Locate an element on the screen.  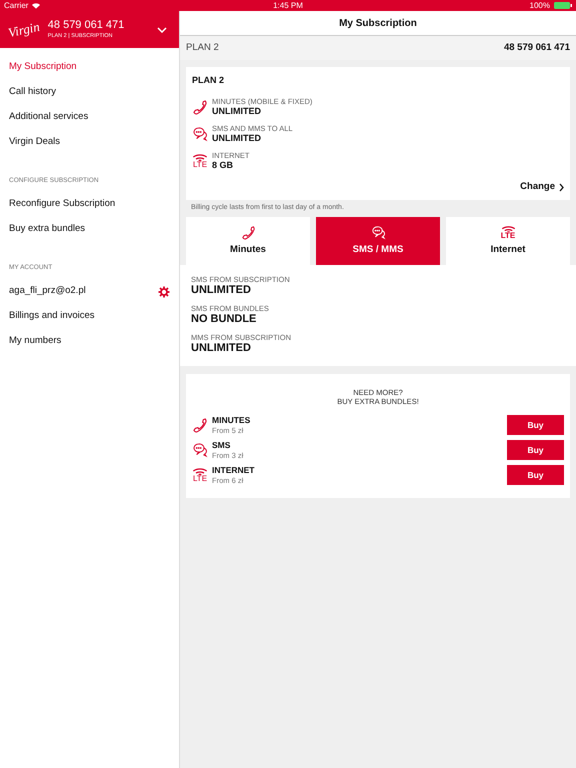
detail-value: NO BUNDLE is located at coordinates (224, 320).